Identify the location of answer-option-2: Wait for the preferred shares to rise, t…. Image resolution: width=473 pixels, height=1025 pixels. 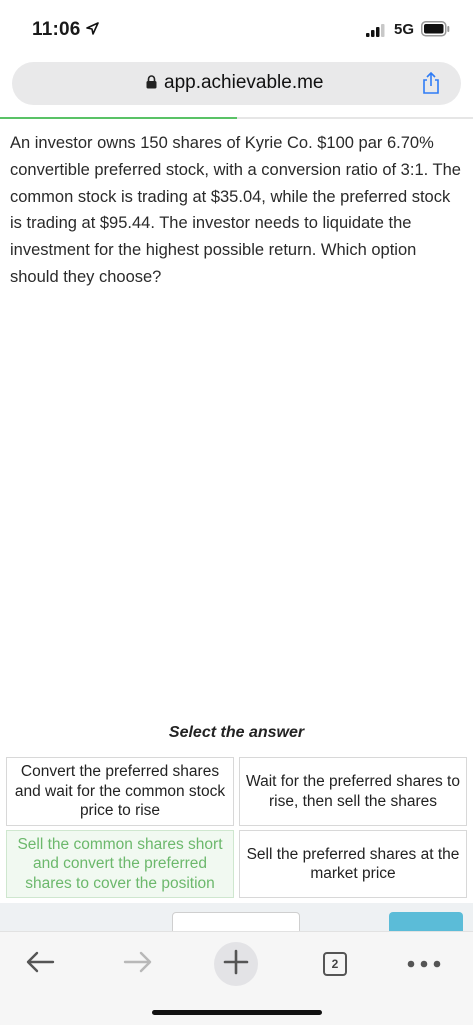
(353, 791).